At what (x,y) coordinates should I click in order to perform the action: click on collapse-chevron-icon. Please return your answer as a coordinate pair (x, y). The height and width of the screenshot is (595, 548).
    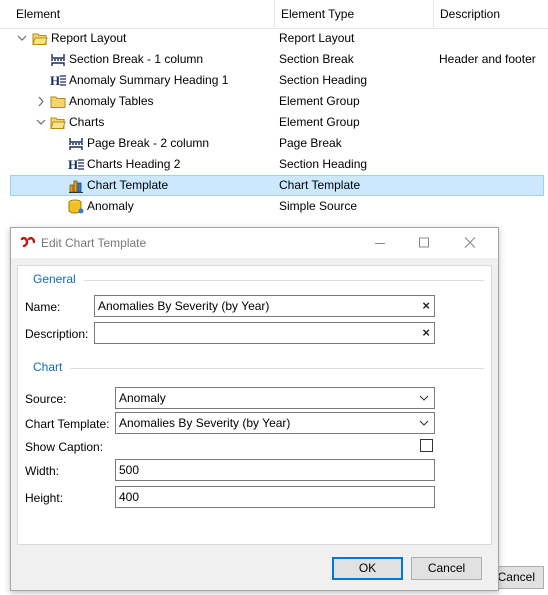
    Looking at the image, I should click on (41, 101).